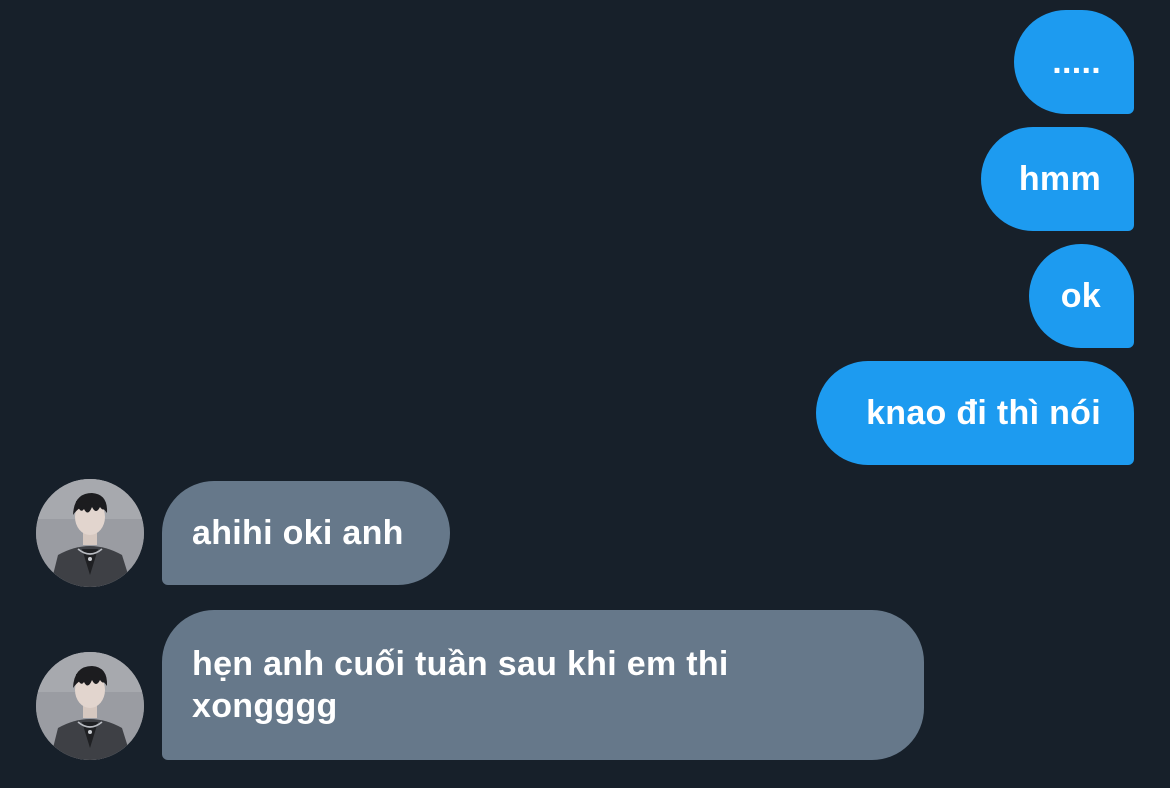 This screenshot has height=788, width=1170. I want to click on outgoing-message-bubble: knao đi thì nói, so click(975, 413).